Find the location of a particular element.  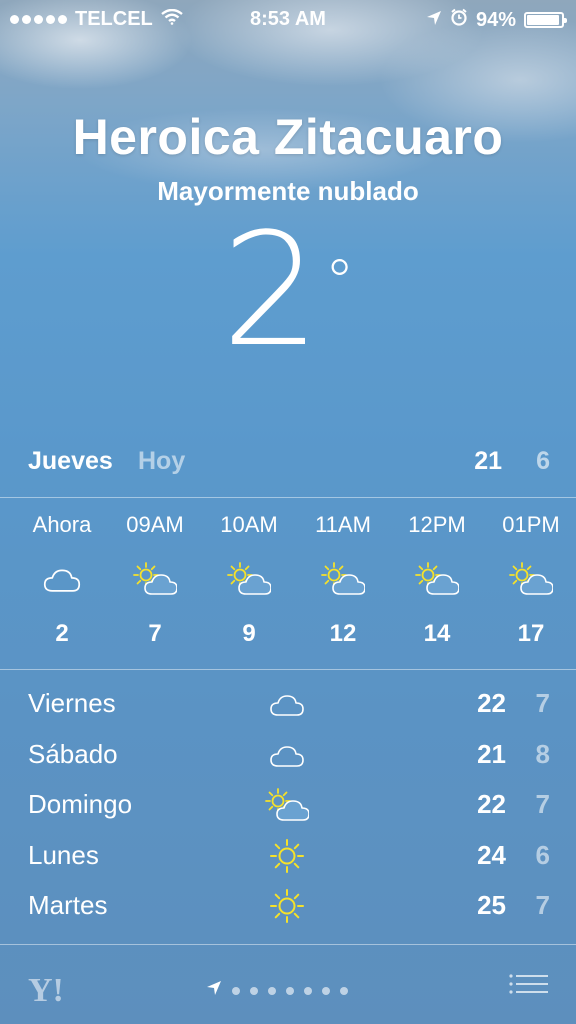

city-name: Heroica Zitacuaro is located at coordinates (288, 137).